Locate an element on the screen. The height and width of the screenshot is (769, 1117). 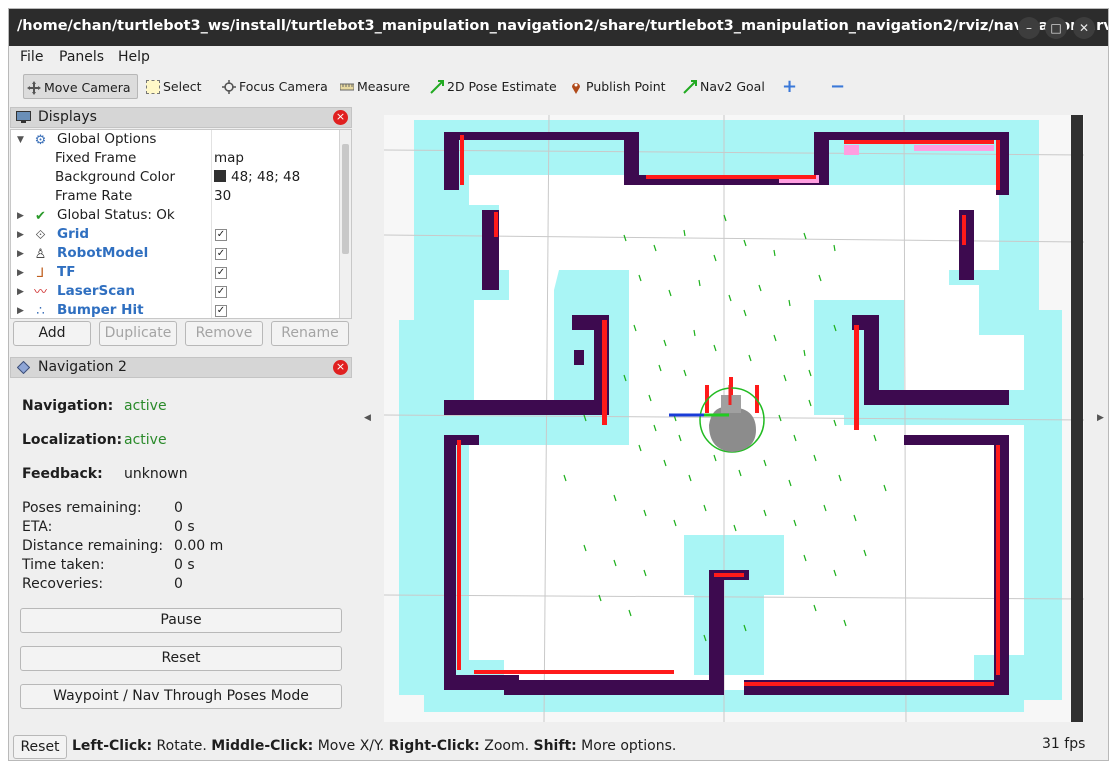
measure-tool: Measure is located at coordinates (373, 86).